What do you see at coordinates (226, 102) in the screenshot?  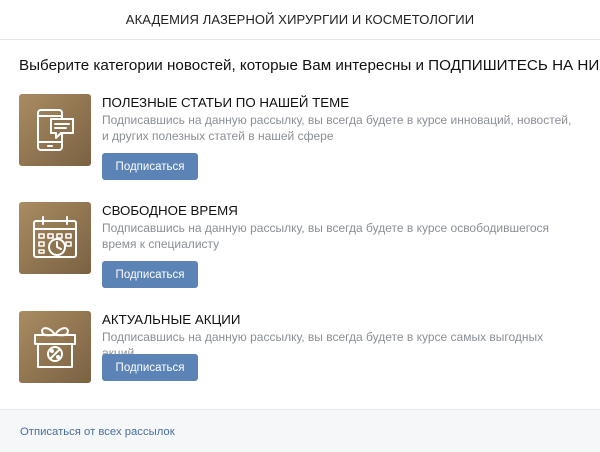 I see `category-title: ПОЛЕЗНЫЕ СТАТЬИ ПО НАШЕЙ ТЕМЕ` at bounding box center [226, 102].